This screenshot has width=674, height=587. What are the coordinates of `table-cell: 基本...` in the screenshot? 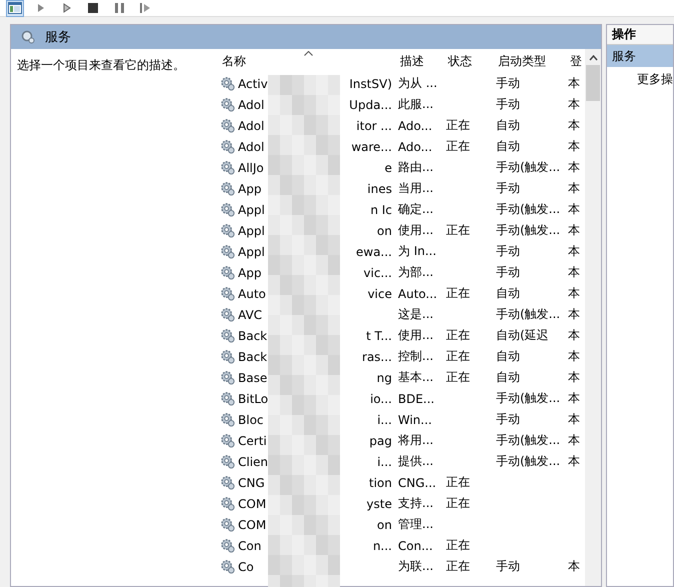 It's located at (416, 377).